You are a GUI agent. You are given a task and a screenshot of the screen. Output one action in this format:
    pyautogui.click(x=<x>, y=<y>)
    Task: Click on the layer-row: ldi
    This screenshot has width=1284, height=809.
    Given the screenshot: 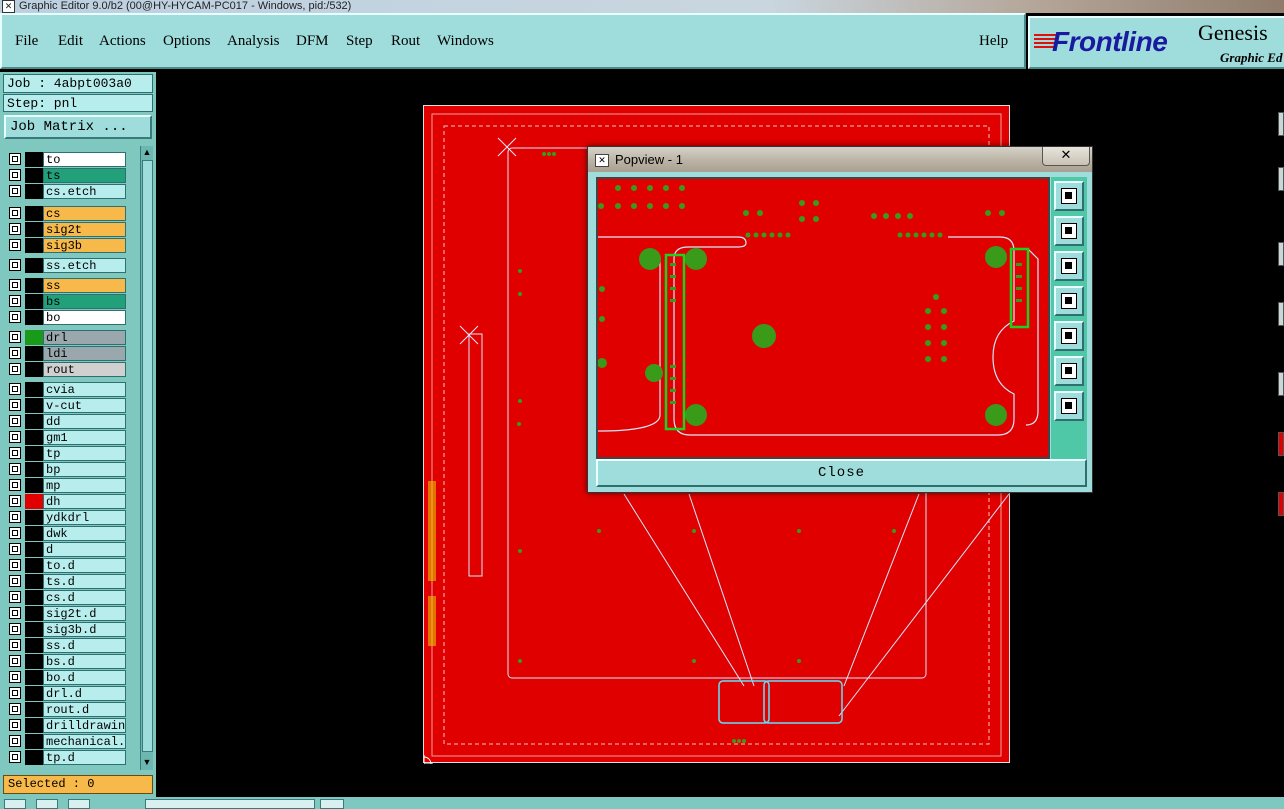 What is the action you would take?
    pyautogui.click(x=66, y=353)
    